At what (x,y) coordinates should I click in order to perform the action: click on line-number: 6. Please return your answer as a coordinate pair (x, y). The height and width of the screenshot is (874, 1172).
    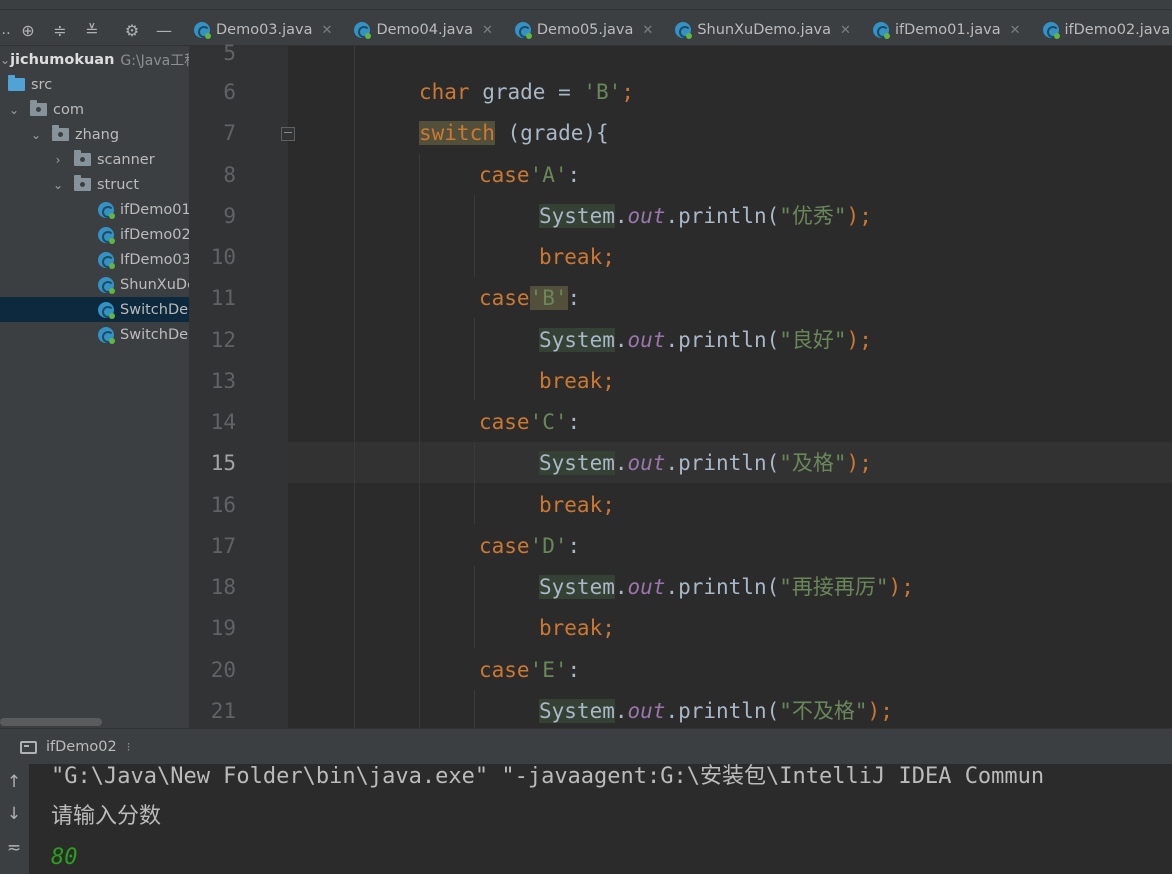
    Looking at the image, I should click on (229, 92).